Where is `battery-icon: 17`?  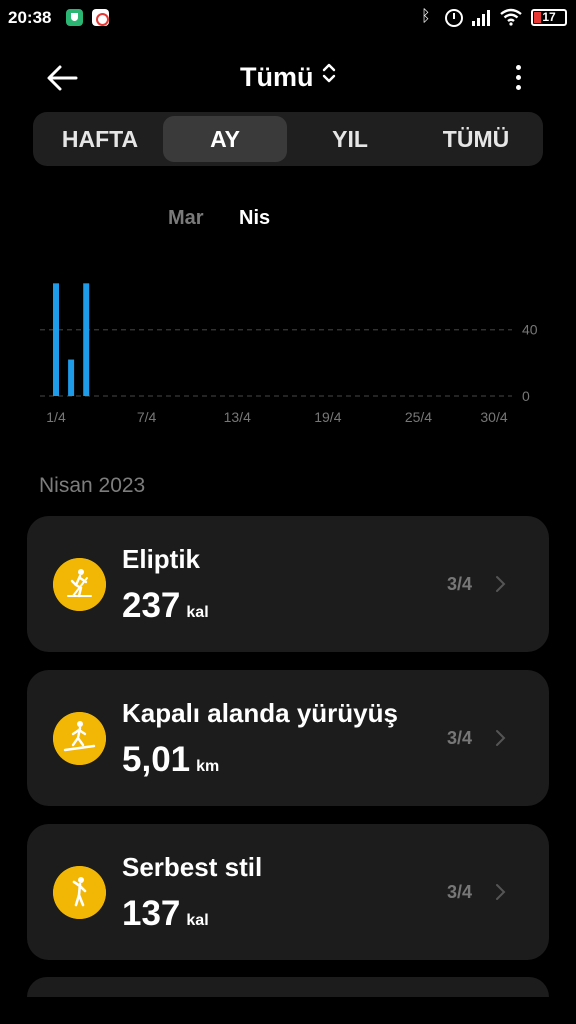
battery-icon: 17 is located at coordinates (549, 17).